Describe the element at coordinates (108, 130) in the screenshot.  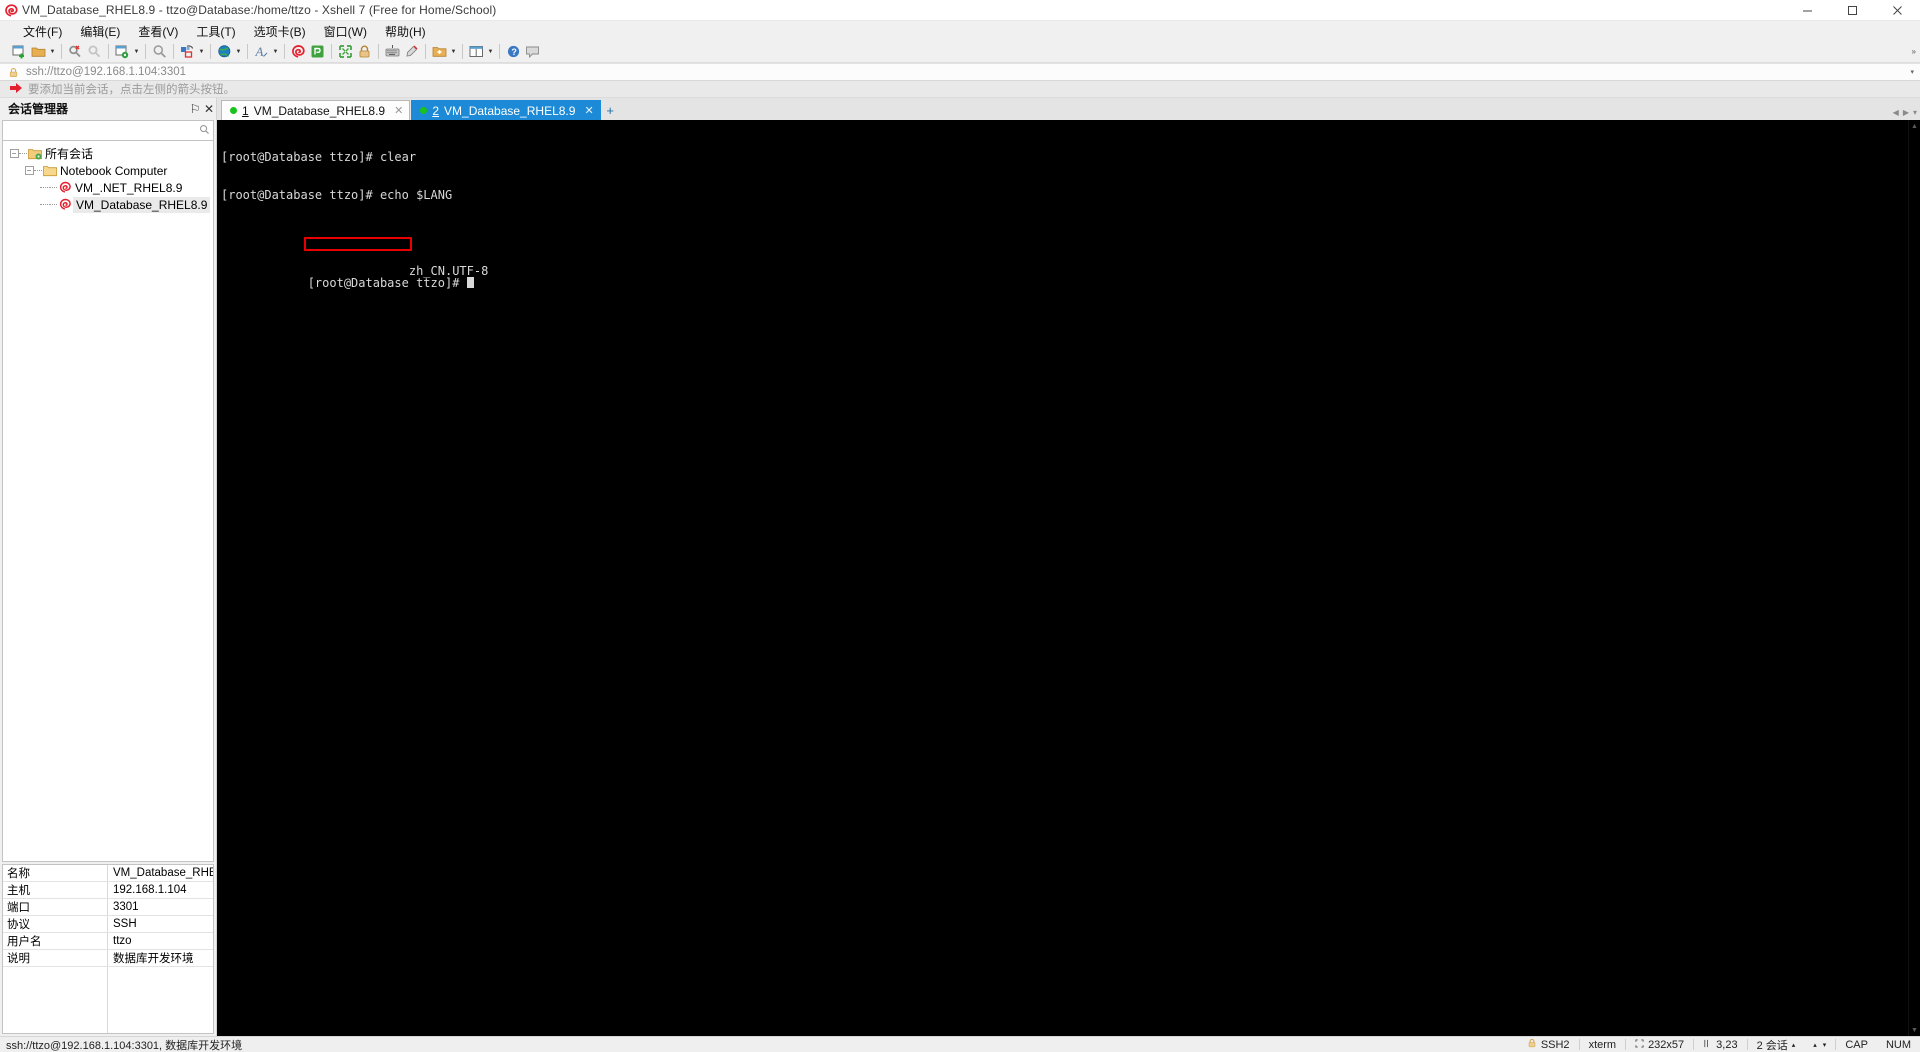
I see `session-search-input` at that location.